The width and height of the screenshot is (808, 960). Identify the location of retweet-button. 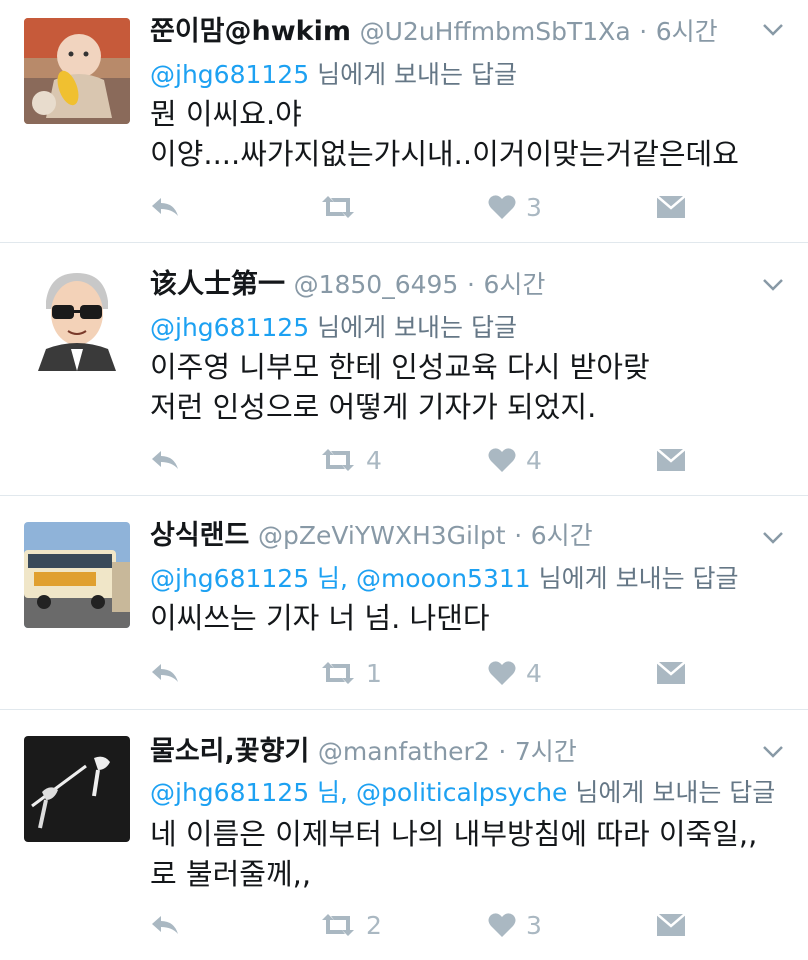
(343, 207).